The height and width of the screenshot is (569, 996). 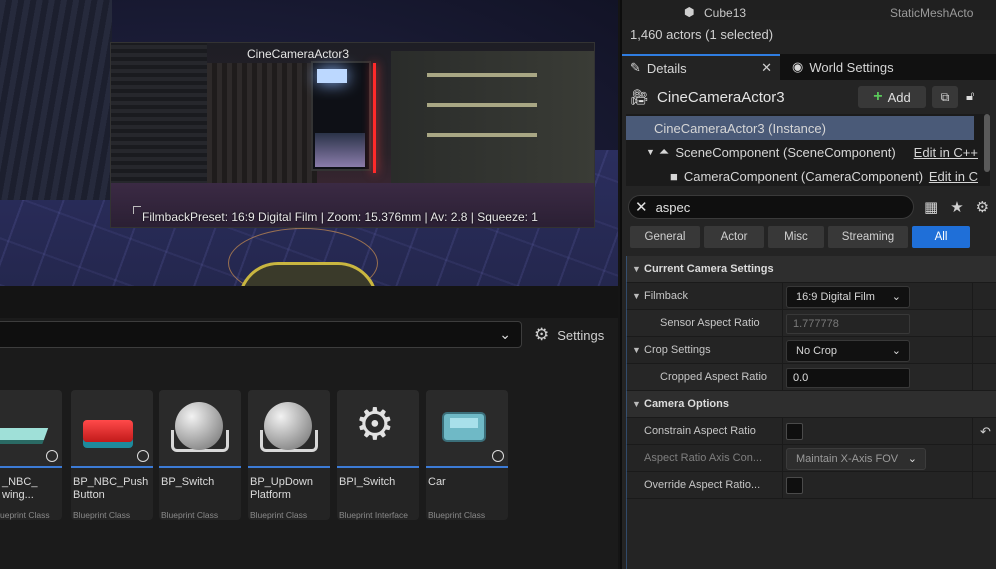 What do you see at coordinates (367, 482) in the screenshot?
I see `asset-name: BPI_Switch` at bounding box center [367, 482].